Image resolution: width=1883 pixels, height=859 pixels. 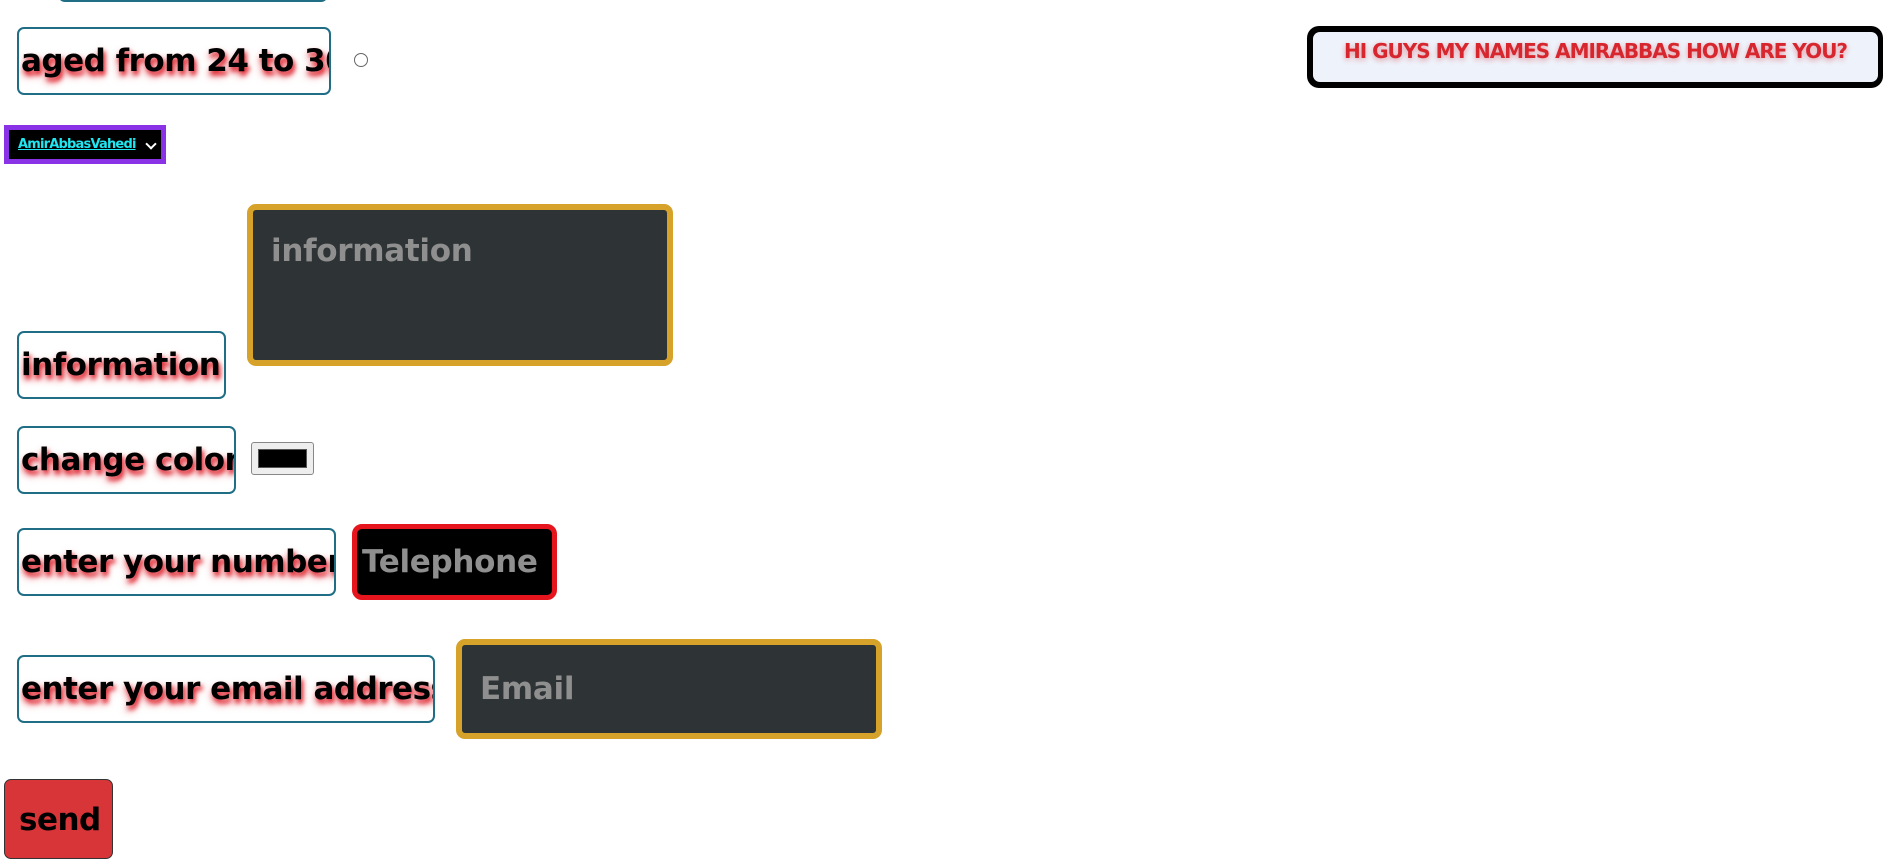 What do you see at coordinates (174, 61) in the screenshot?
I see `age-label: aged from 24 to 30` at bounding box center [174, 61].